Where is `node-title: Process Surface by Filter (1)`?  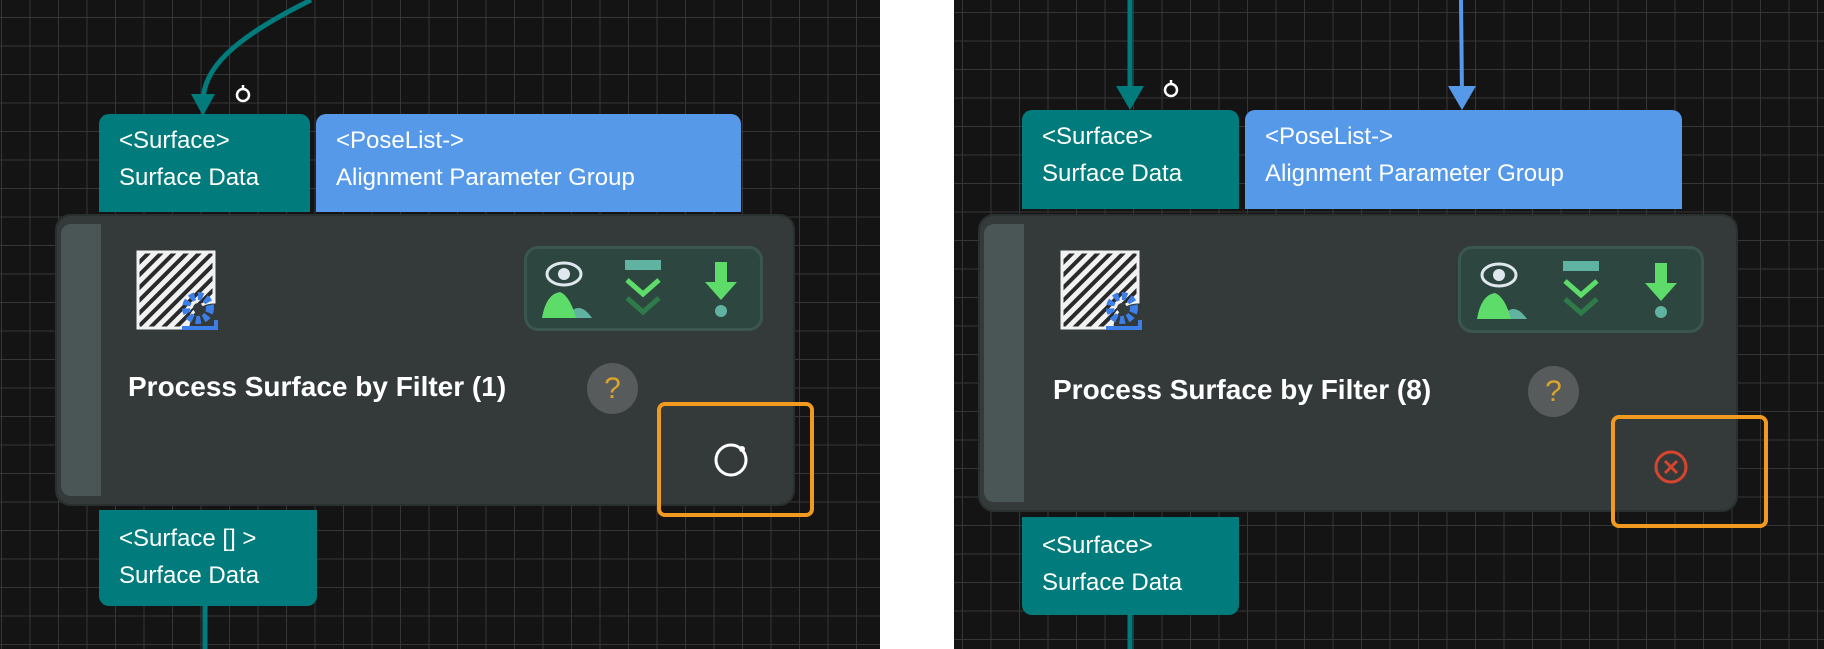
node-title: Process Surface by Filter (1) is located at coordinates (317, 386).